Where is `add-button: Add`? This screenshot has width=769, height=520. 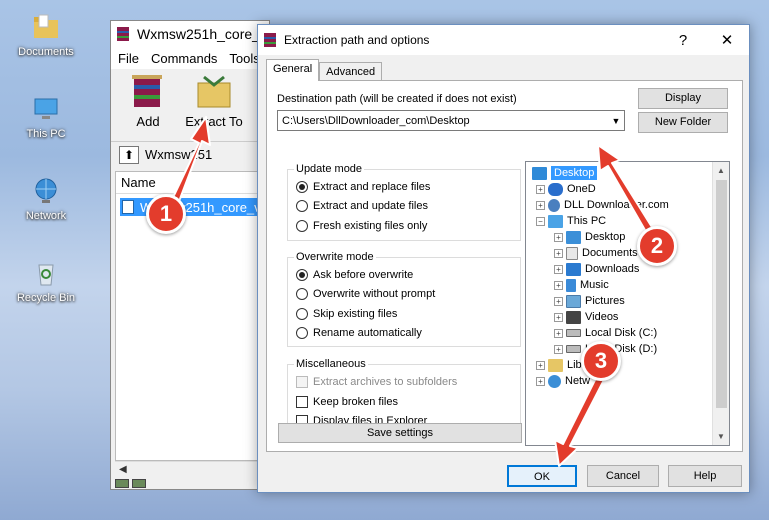 add-button: Add is located at coordinates (148, 101).